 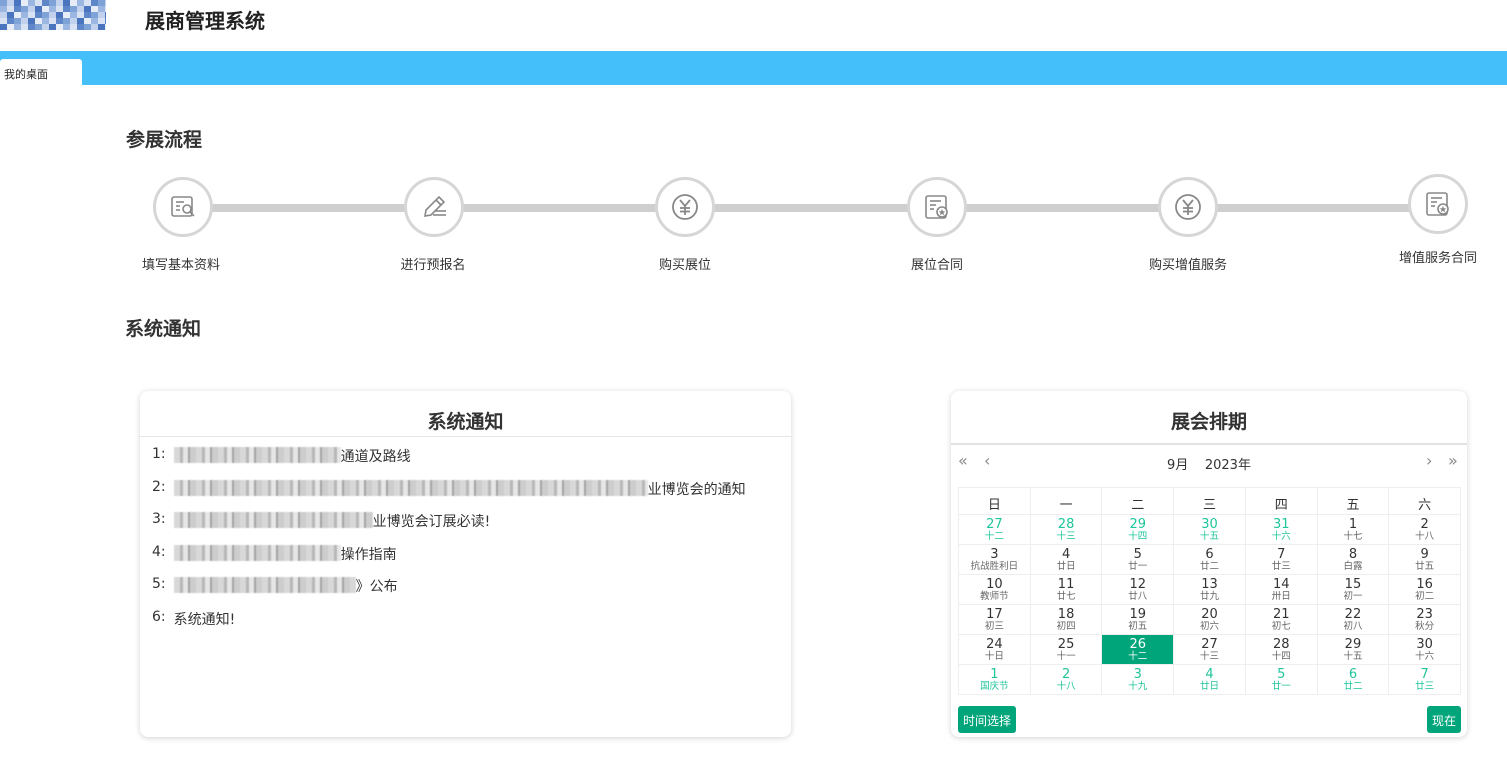 What do you see at coordinates (994, 566) in the screenshot?
I see `lunar-date: 抗战胜利日` at bounding box center [994, 566].